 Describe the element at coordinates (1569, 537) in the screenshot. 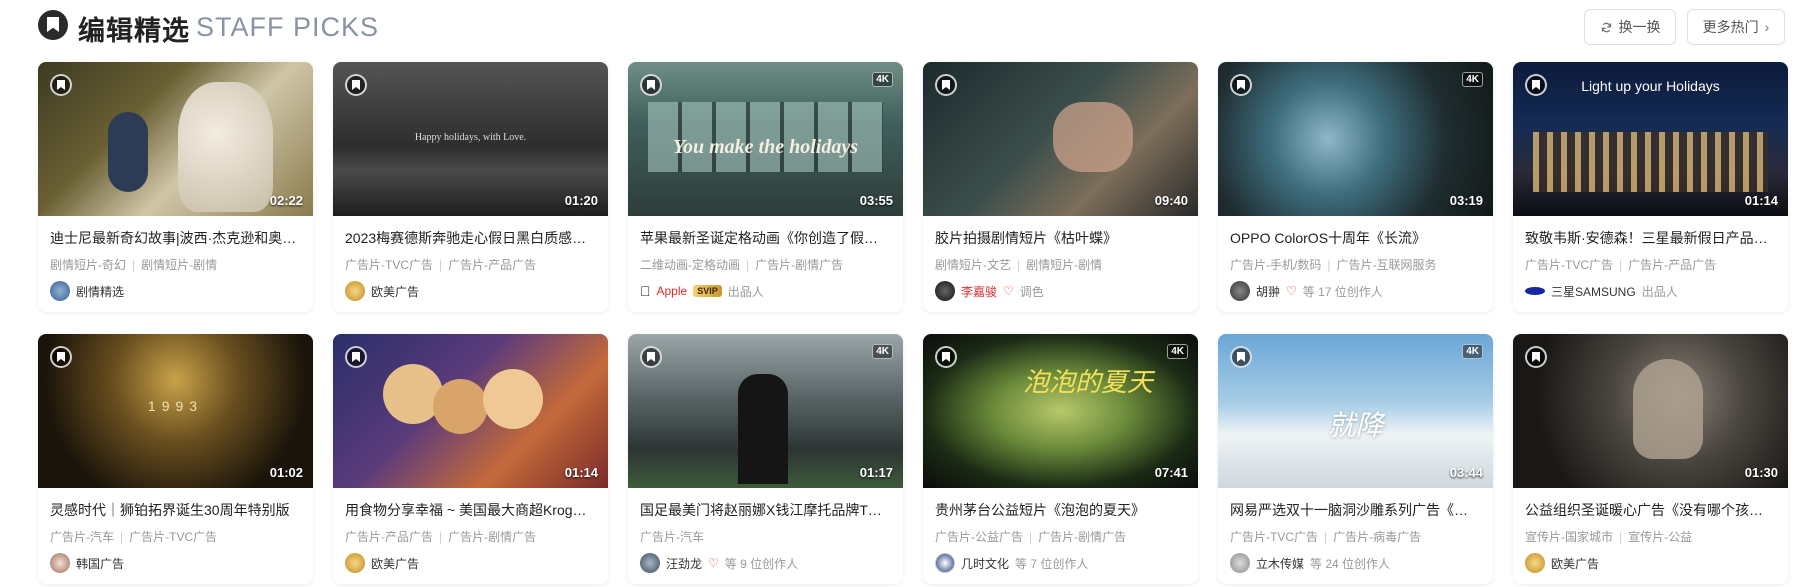

I see `tag: 宣传片-国家城市` at that location.